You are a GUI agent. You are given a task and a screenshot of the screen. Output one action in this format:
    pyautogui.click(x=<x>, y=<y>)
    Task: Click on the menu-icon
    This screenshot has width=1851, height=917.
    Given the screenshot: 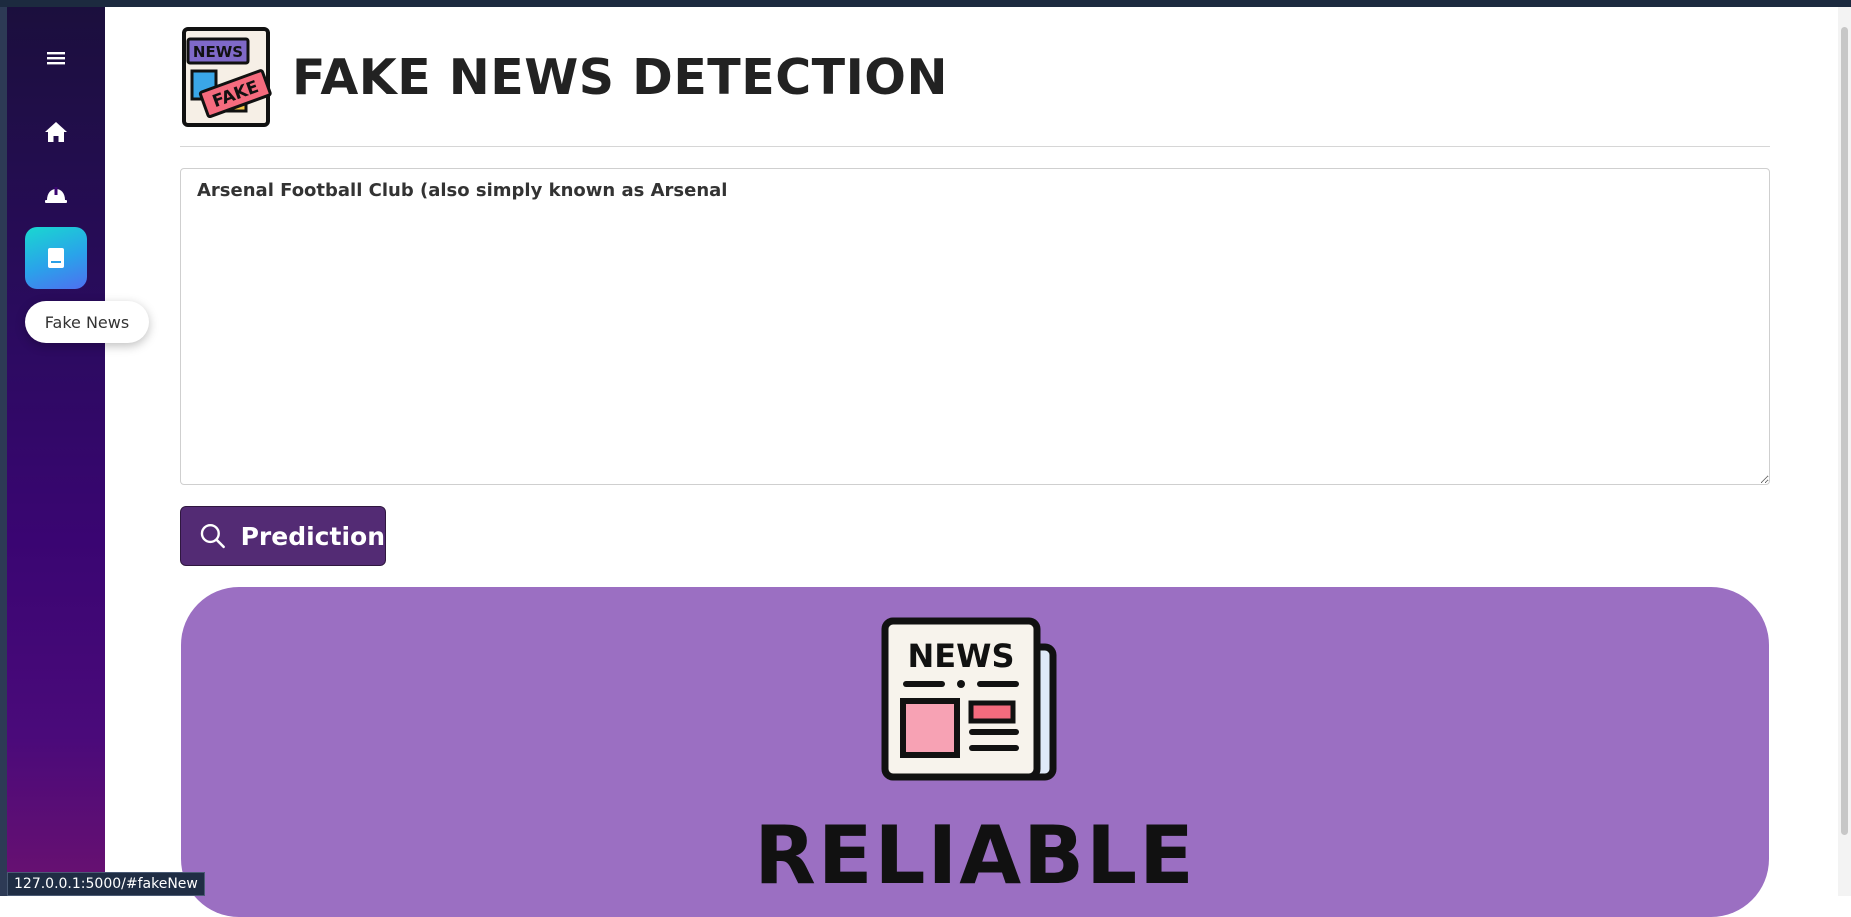 What is the action you would take?
    pyautogui.click(x=56, y=58)
    